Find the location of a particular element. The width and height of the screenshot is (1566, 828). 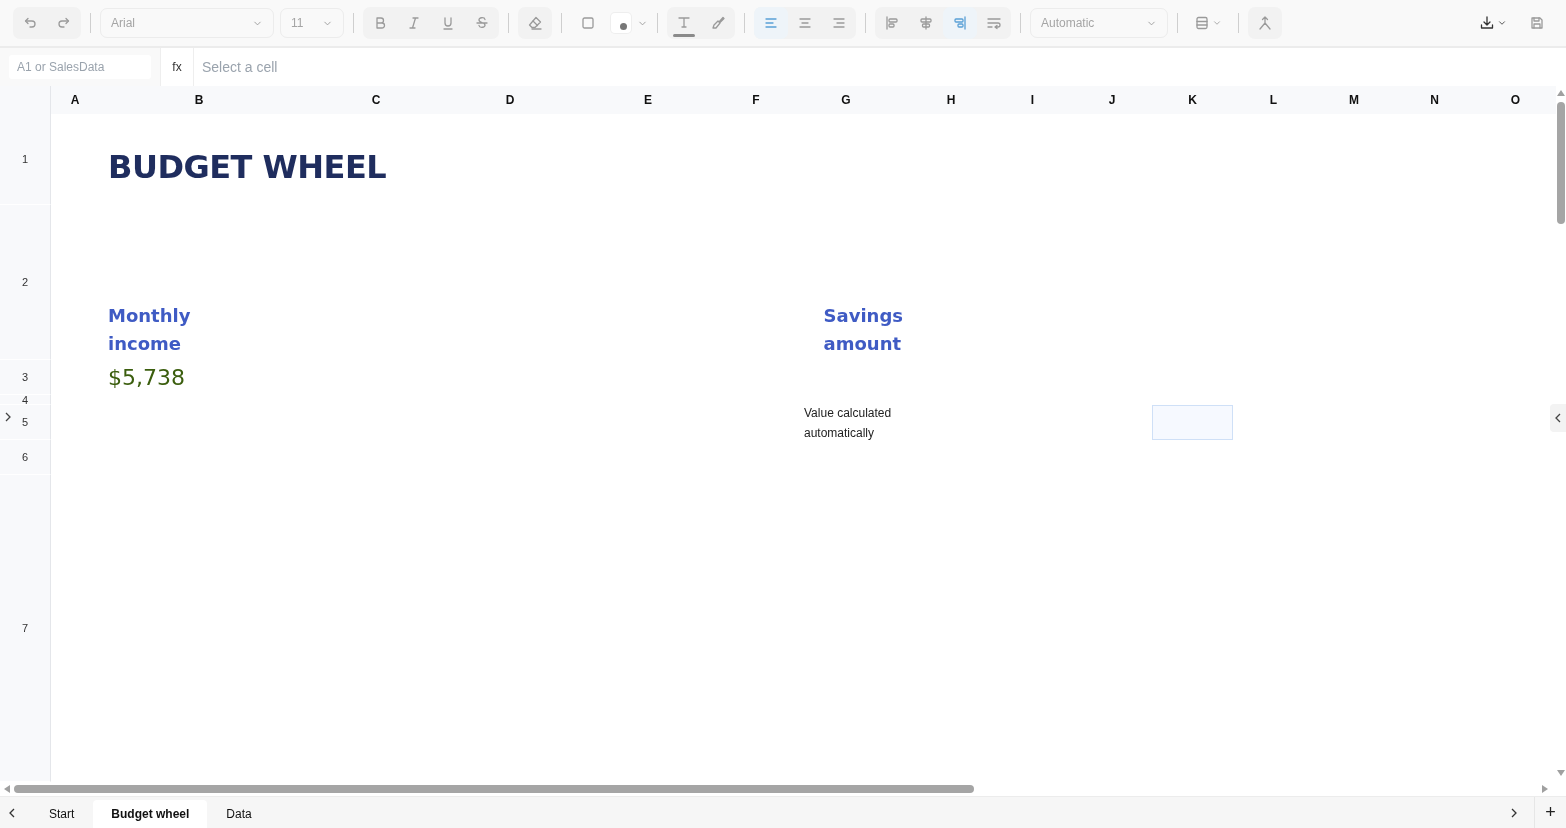

align-left-icon is located at coordinates (771, 23).